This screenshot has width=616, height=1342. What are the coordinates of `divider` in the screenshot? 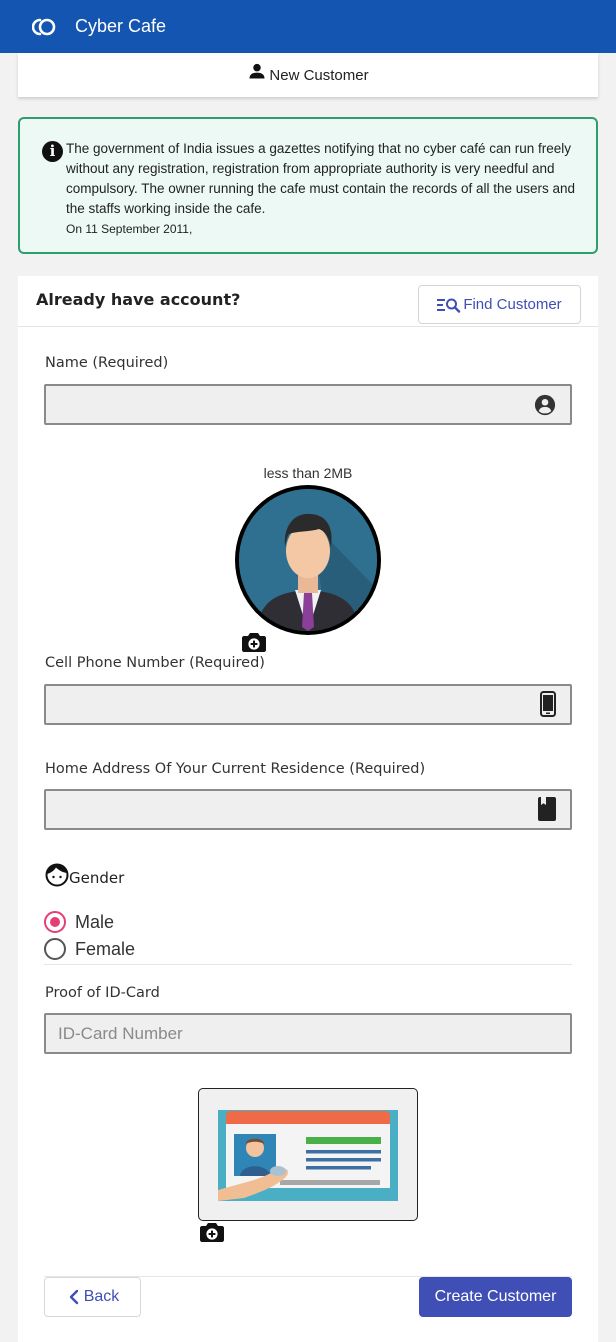 It's located at (308, 964).